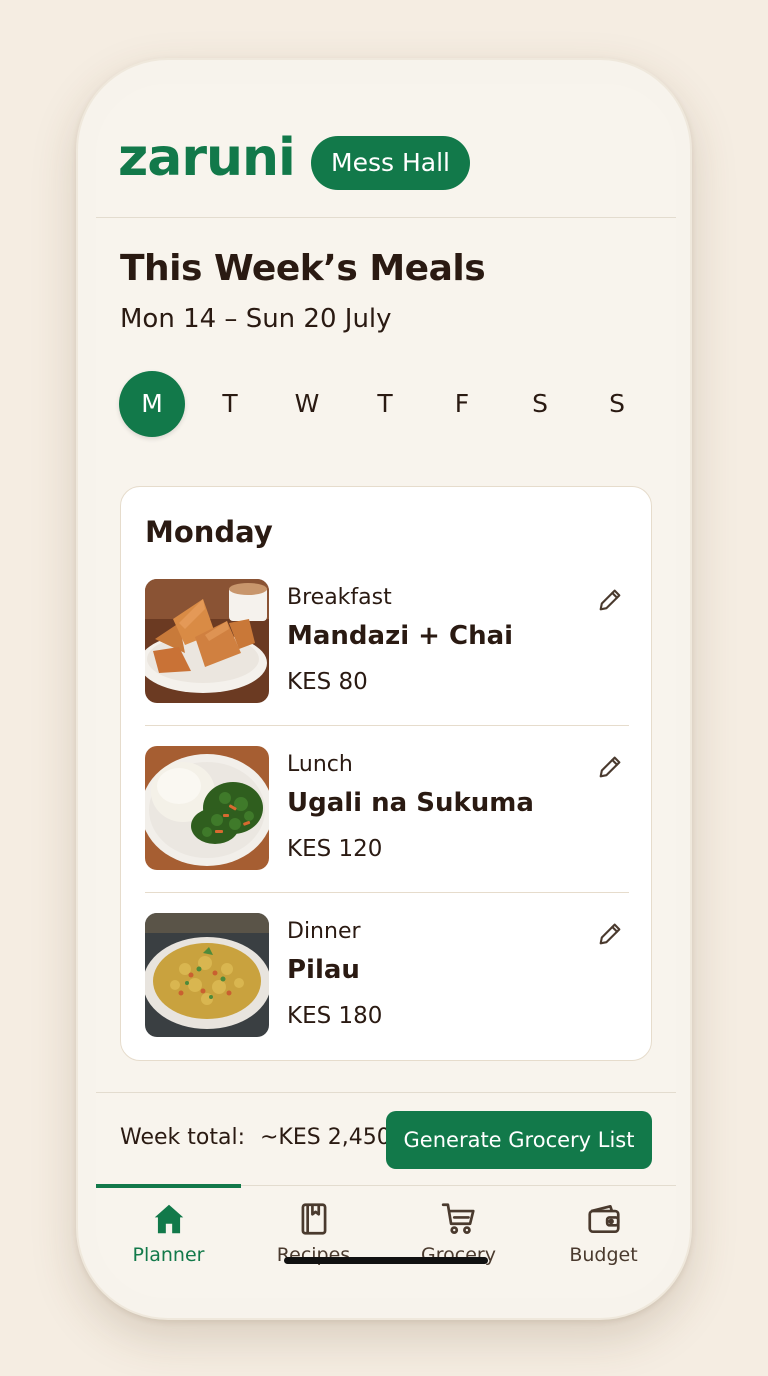 The height and width of the screenshot is (1376, 768). I want to click on nav-planner-label: Planner, so click(168, 1255).